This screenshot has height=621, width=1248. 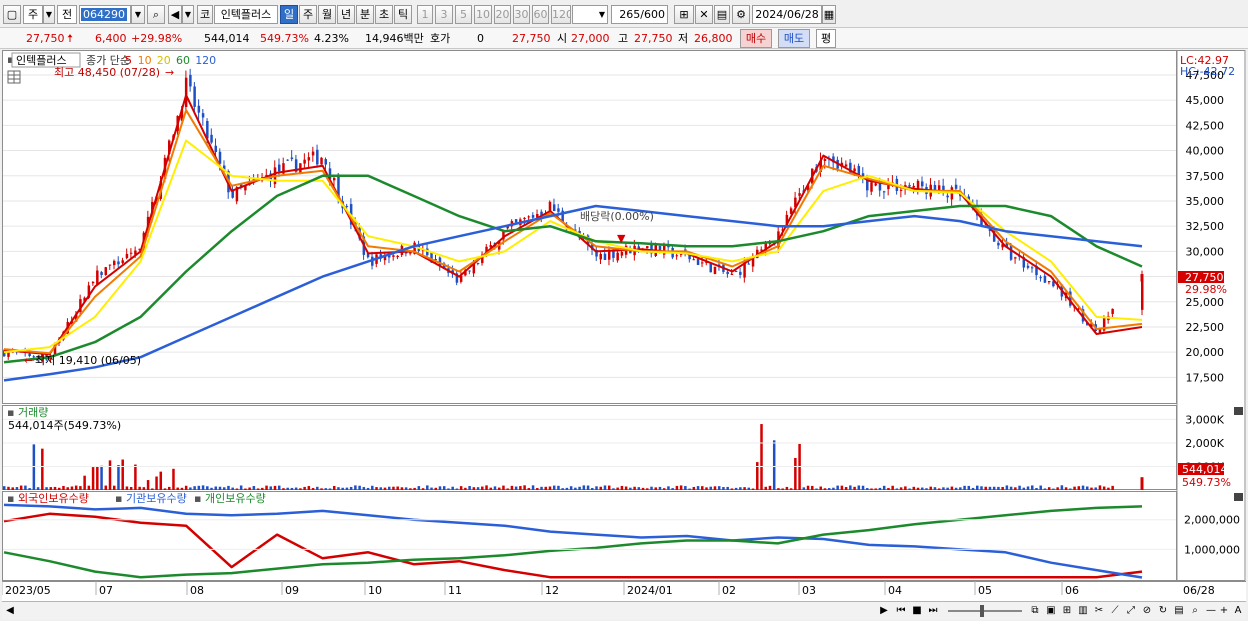 What do you see at coordinates (365, 14) in the screenshot?
I see `period-tab-4: 분` at bounding box center [365, 14].